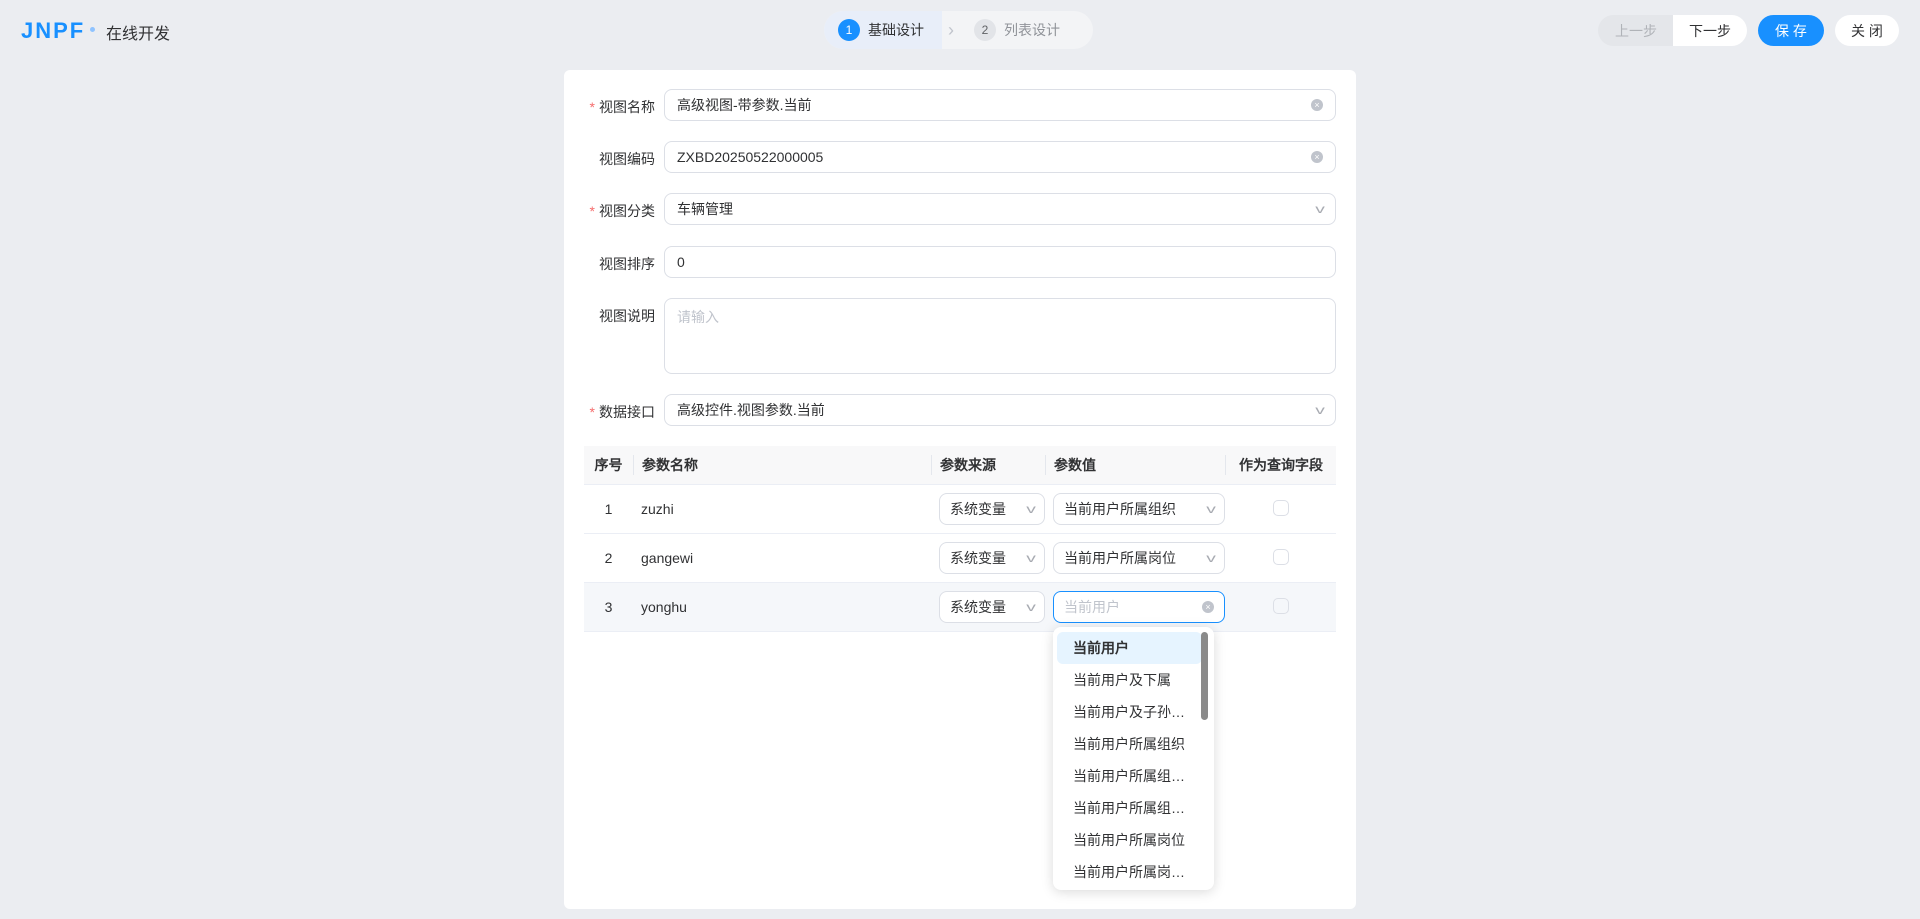  I want to click on dropdown-option: 当前用户所属组织, so click(1129, 744).